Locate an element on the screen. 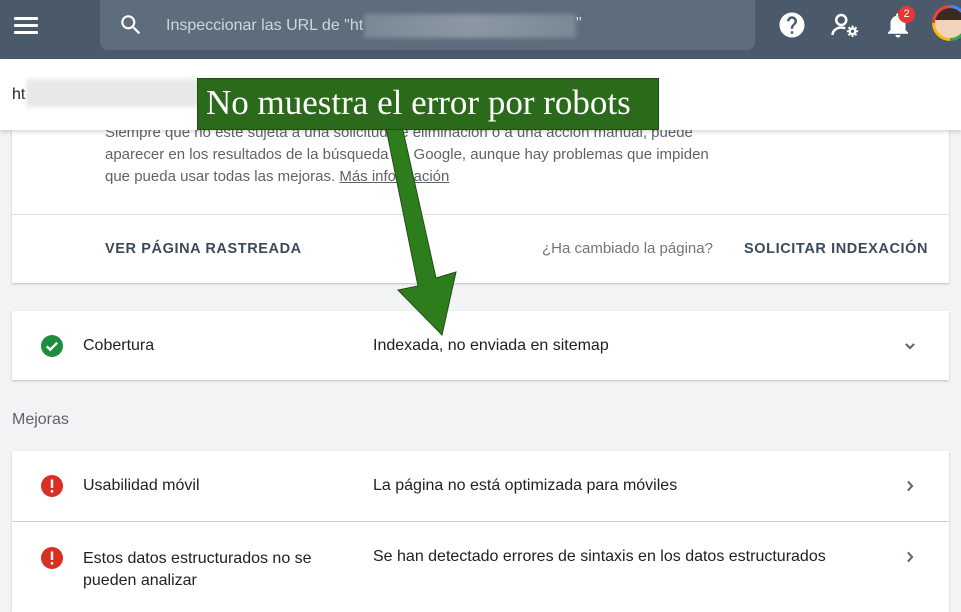 The width and height of the screenshot is (961, 612). annotation-label: No muestra el error por robots is located at coordinates (428, 104).